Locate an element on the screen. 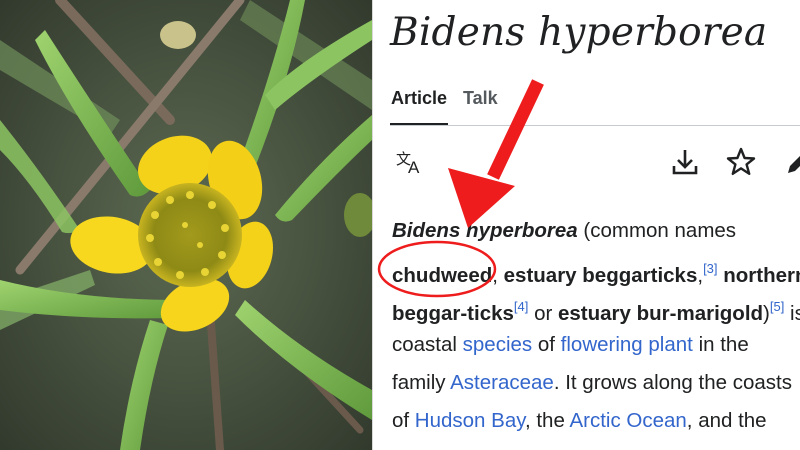 The height and width of the screenshot is (450, 800). species-link: species is located at coordinates (498, 344).